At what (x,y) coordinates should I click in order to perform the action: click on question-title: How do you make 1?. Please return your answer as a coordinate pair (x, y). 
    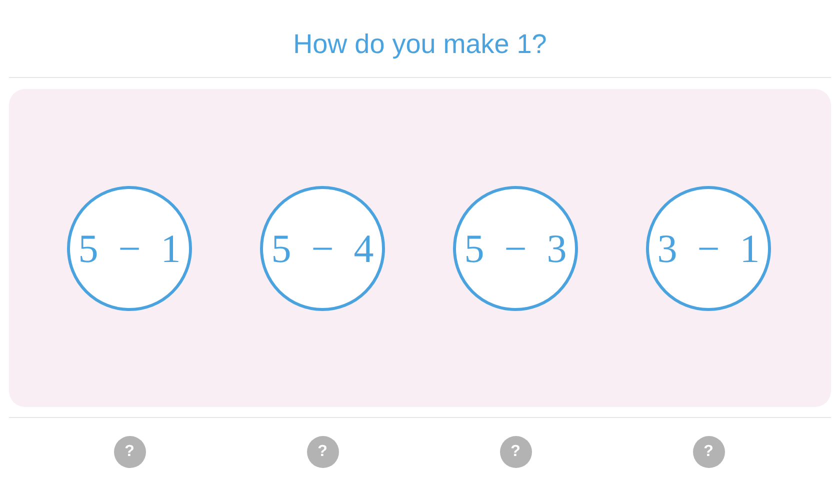
    Looking at the image, I should click on (420, 44).